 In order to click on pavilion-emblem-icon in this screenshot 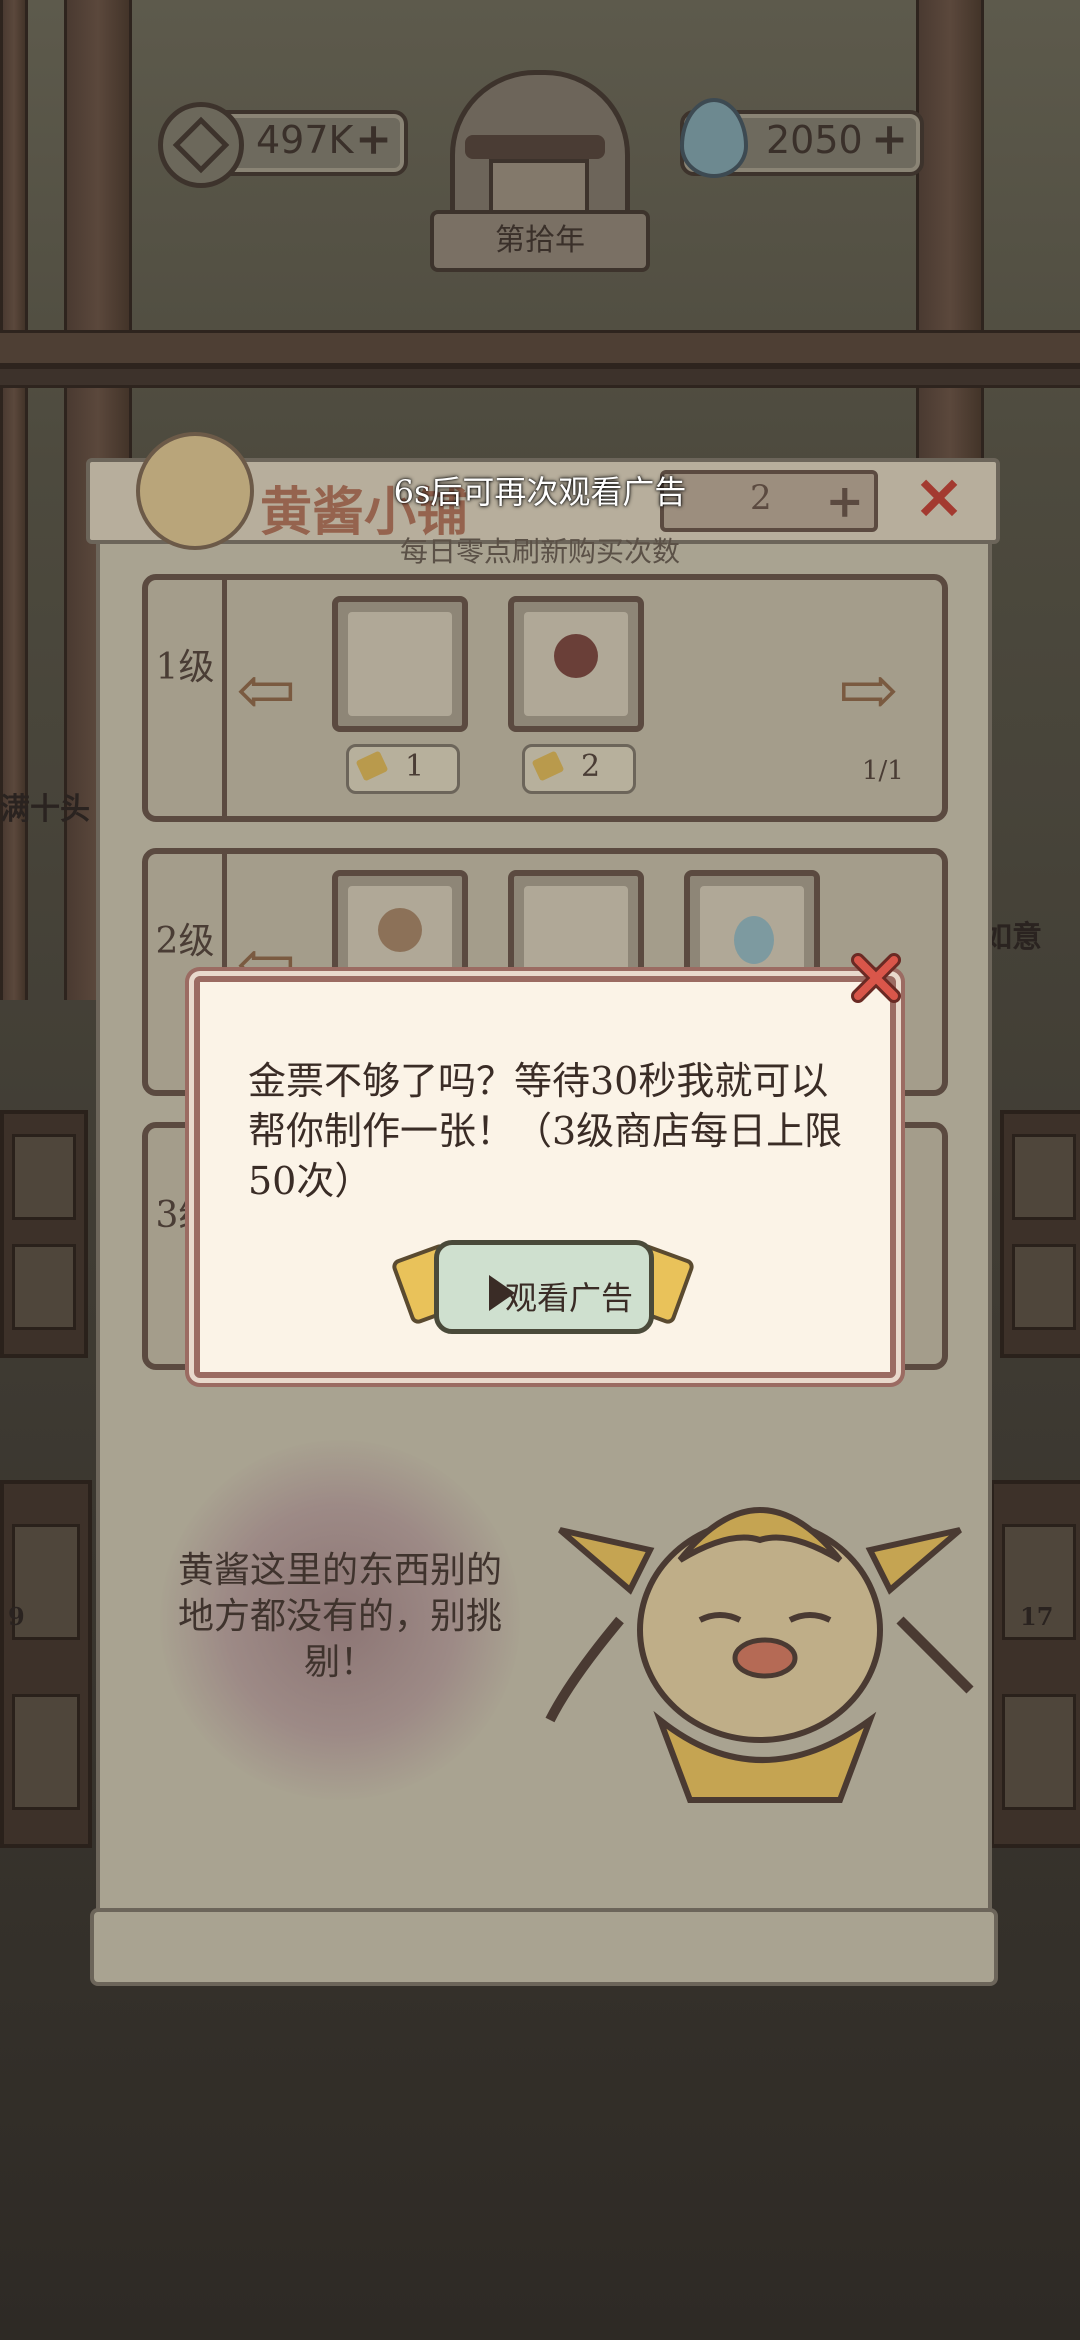, I will do `click(540, 150)`.